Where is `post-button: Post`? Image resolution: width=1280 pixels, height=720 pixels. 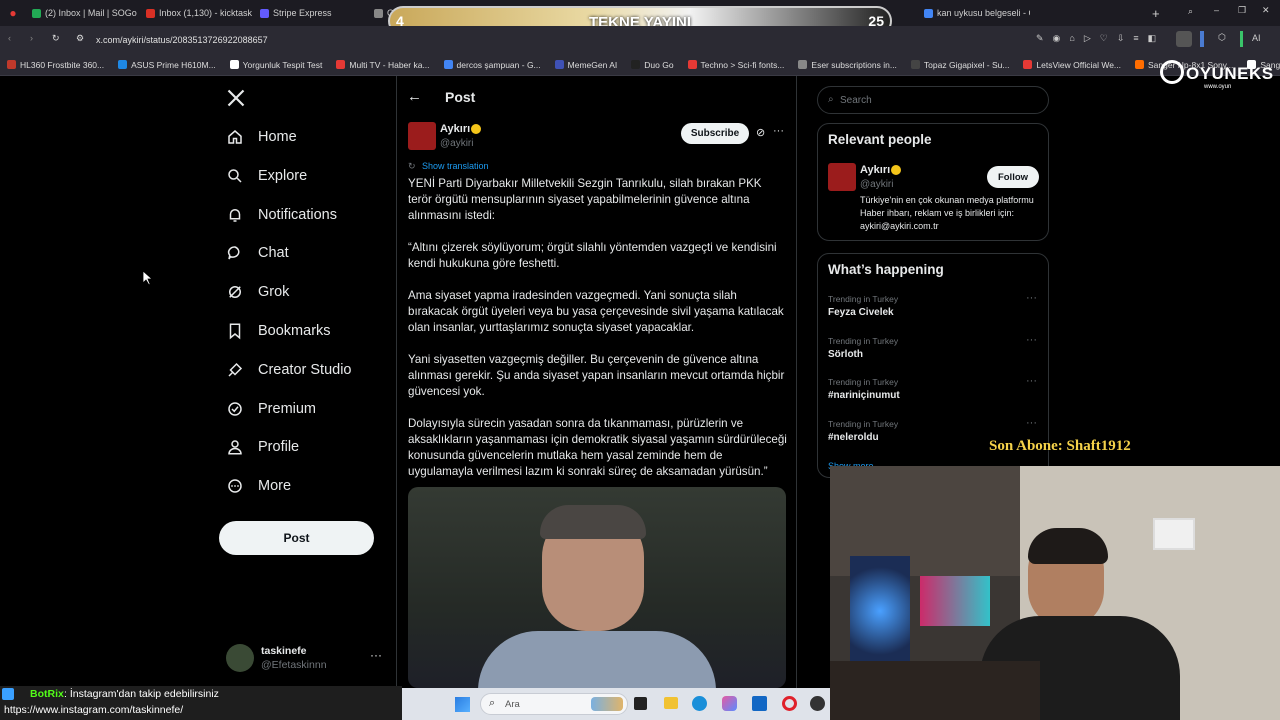 post-button: Post is located at coordinates (296, 538).